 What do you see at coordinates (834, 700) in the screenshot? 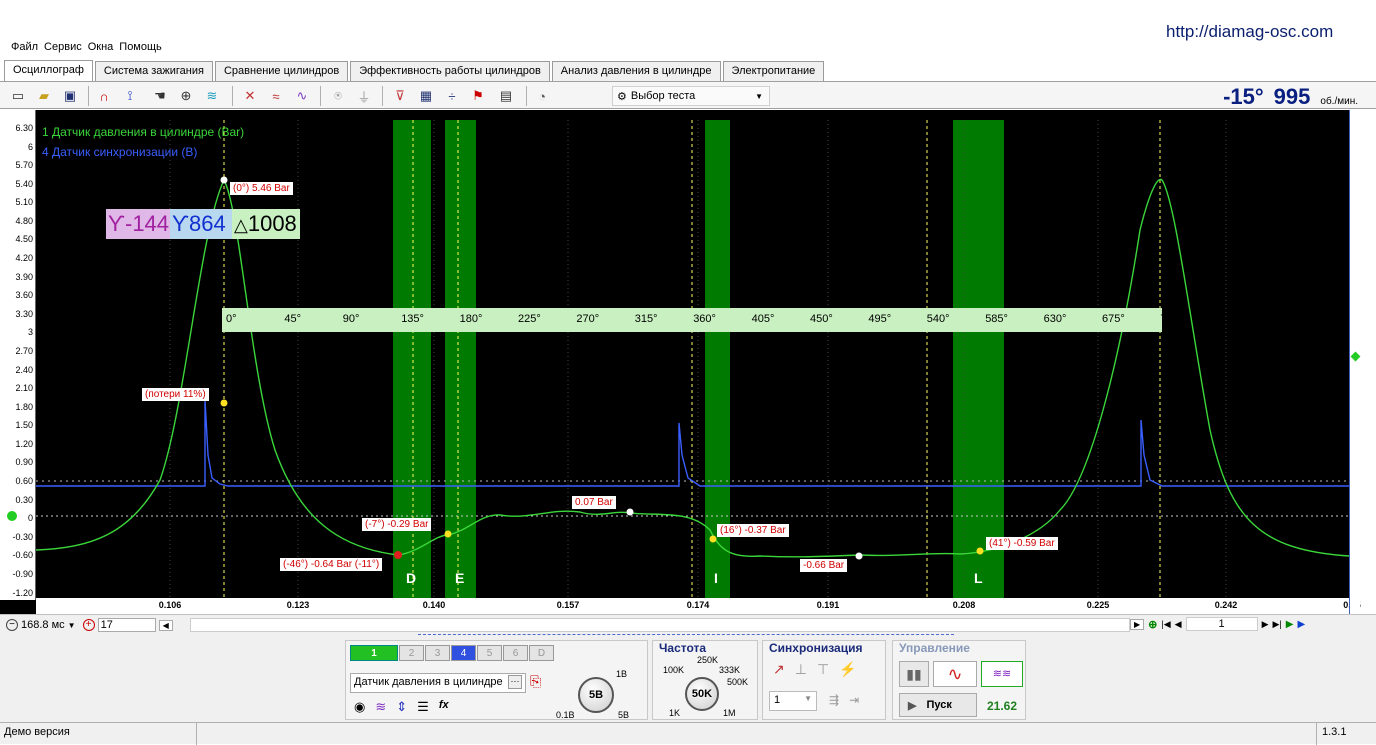
I see `sync-list-icon: ⇶` at bounding box center [834, 700].